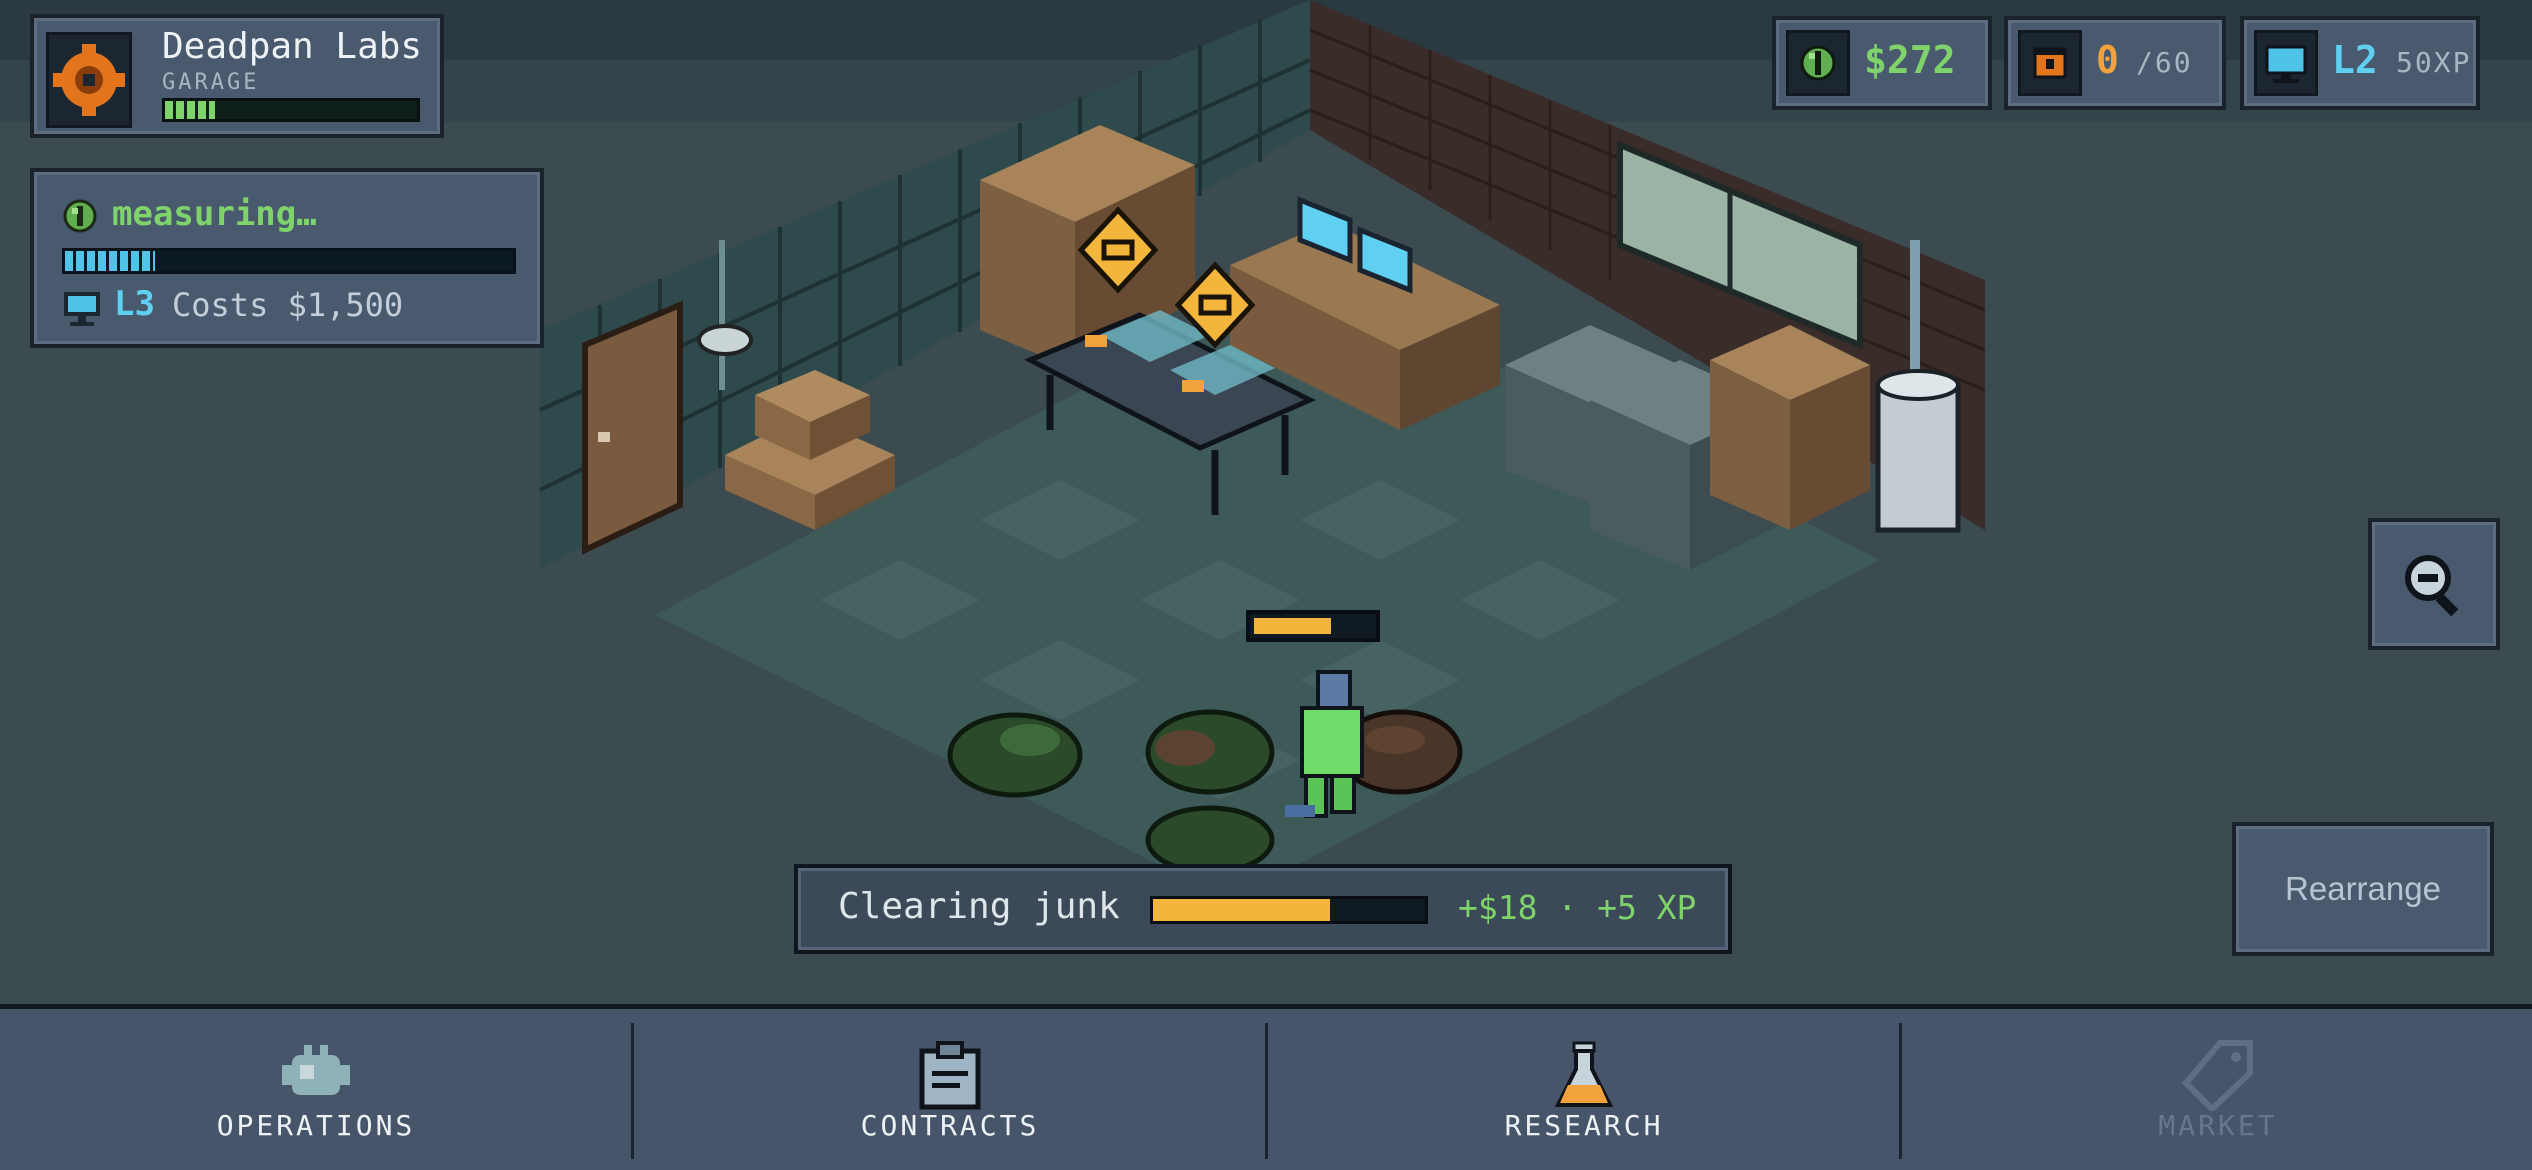 The width and height of the screenshot is (2532, 1170). I want to click on tag-icon, so click(2218, 1076).